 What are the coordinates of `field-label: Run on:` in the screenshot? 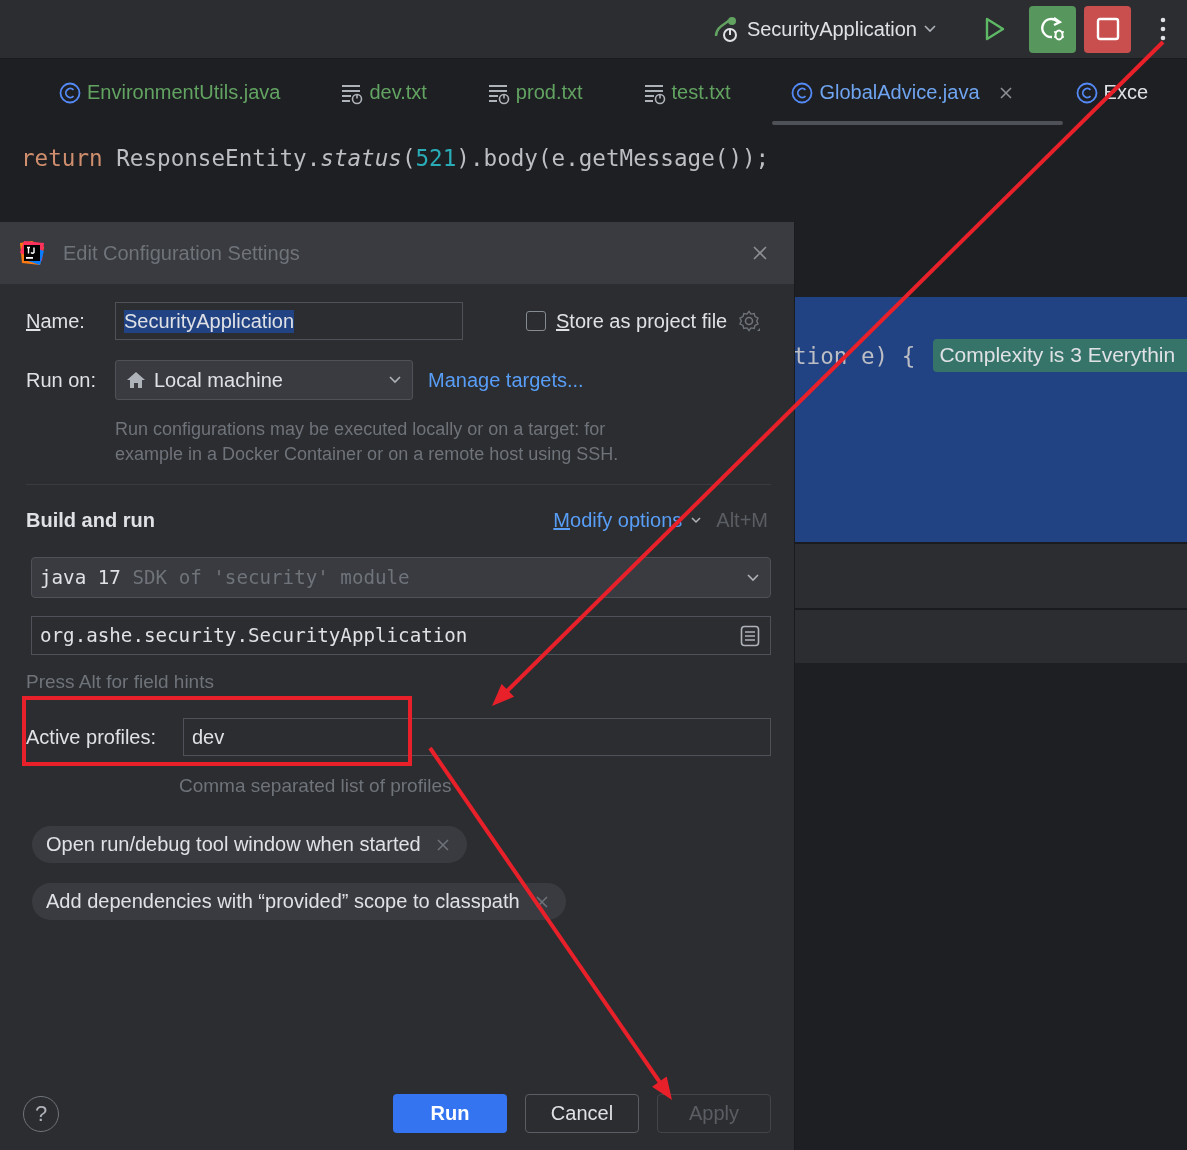 It's located at (62, 380).